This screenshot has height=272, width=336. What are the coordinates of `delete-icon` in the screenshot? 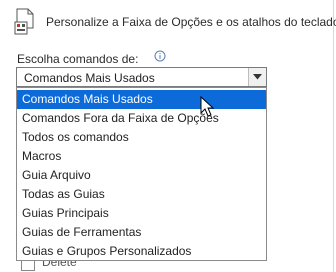 It's located at (28, 266).